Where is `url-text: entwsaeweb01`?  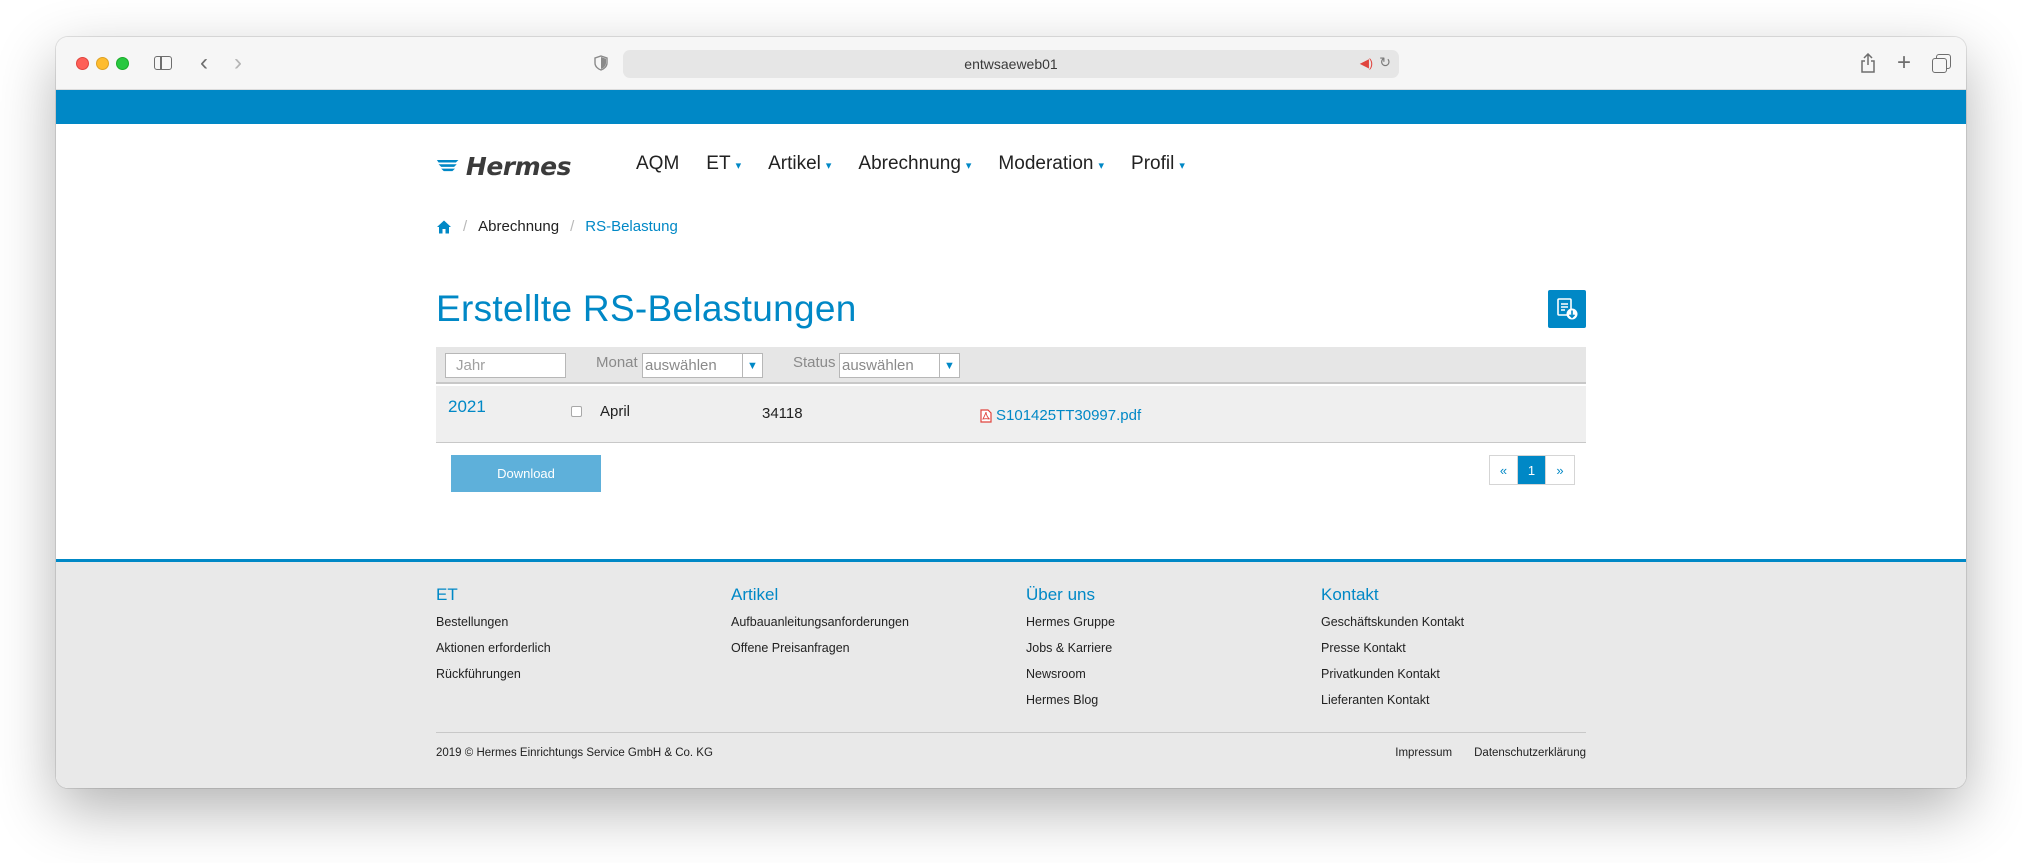
url-text: entwsaeweb01 is located at coordinates (1011, 64).